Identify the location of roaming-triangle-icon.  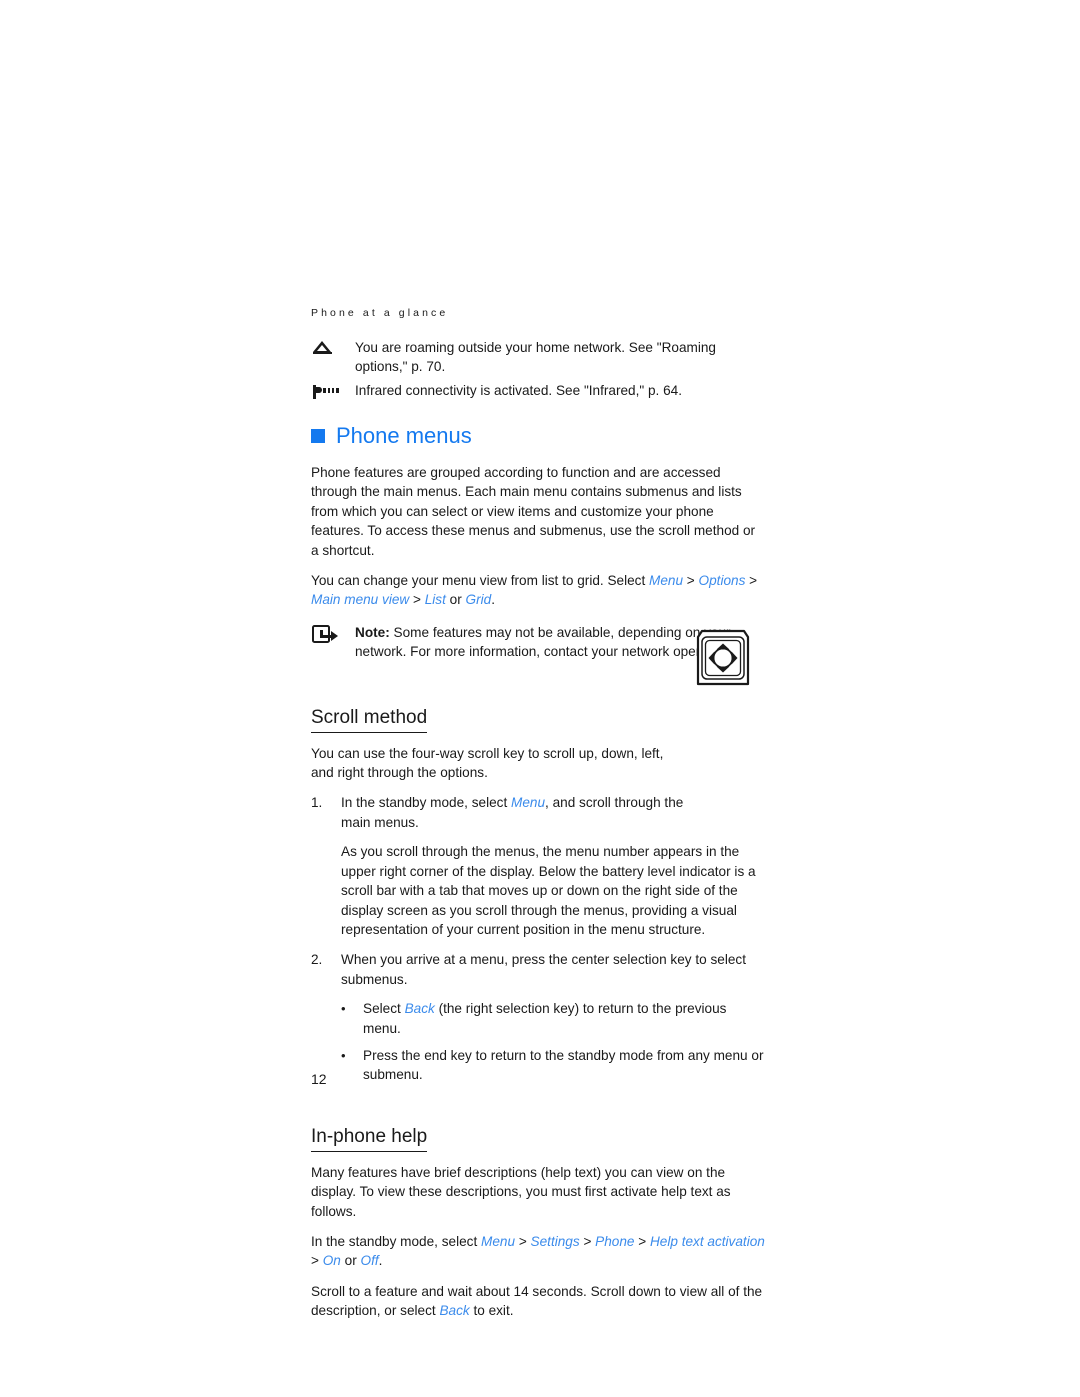
(333, 349).